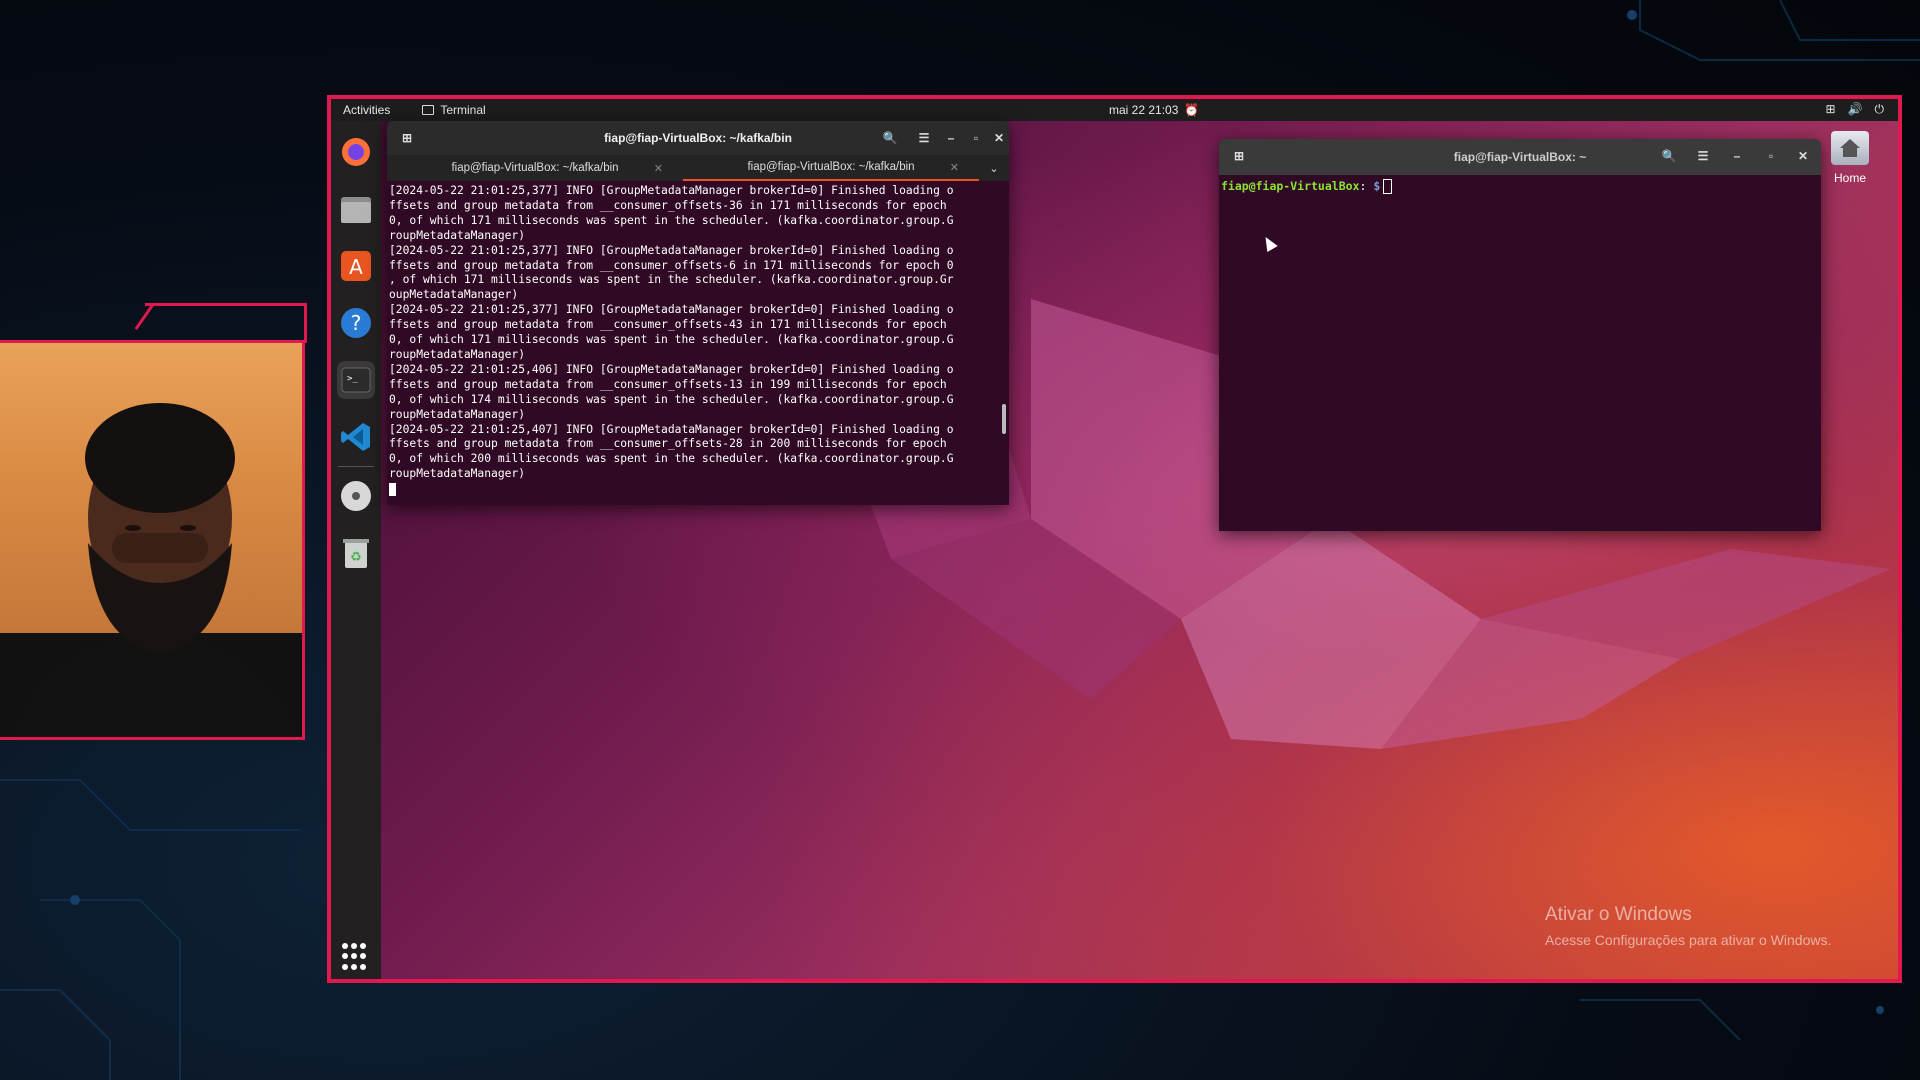 This screenshot has width=1920, height=1080. I want to click on home-folder-shortcut: Home, so click(1850, 158).